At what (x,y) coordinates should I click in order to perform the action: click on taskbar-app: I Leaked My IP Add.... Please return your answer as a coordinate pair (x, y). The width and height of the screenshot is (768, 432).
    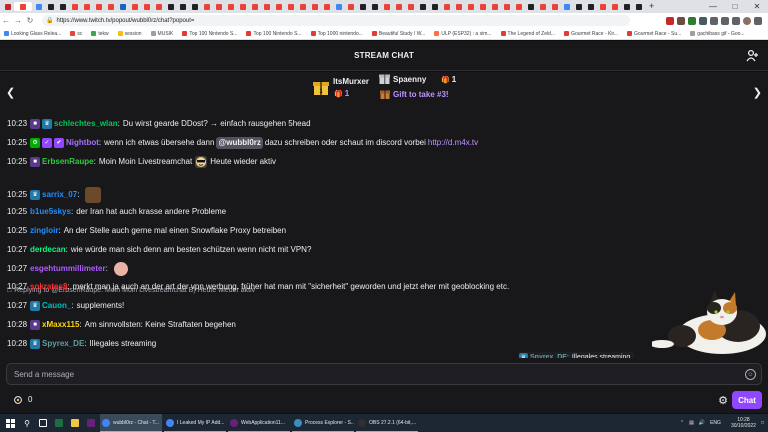
    Looking at the image, I should click on (195, 423).